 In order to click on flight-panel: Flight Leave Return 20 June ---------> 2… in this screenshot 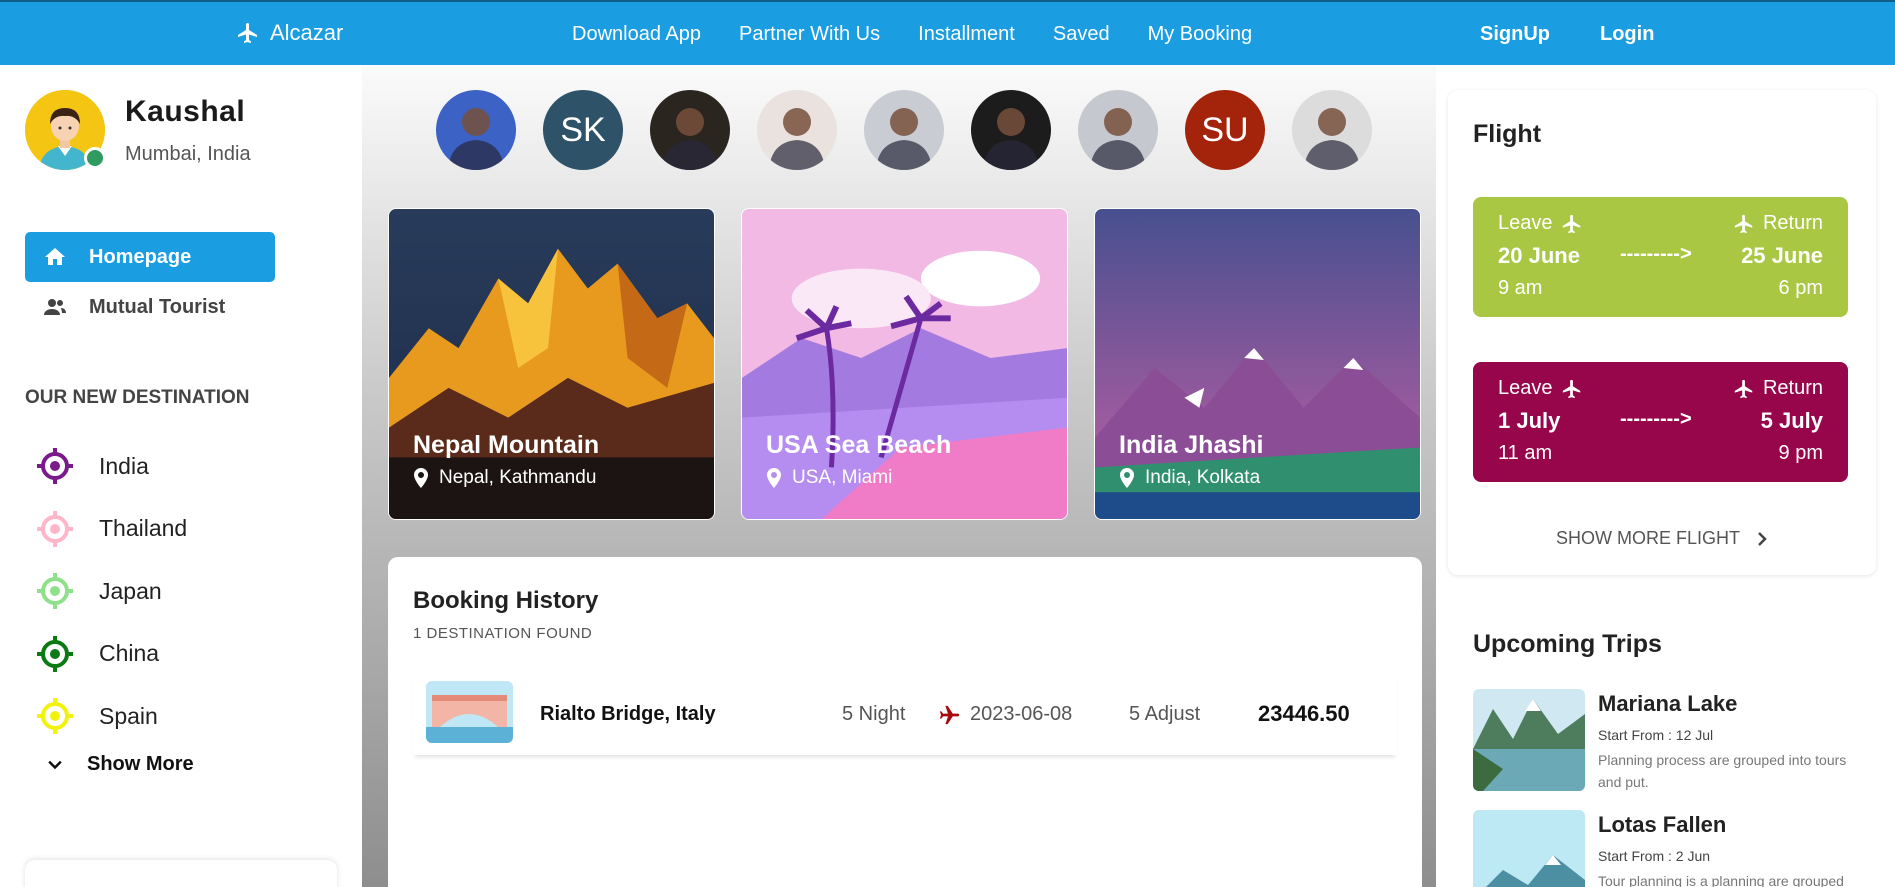, I will do `click(1662, 332)`.